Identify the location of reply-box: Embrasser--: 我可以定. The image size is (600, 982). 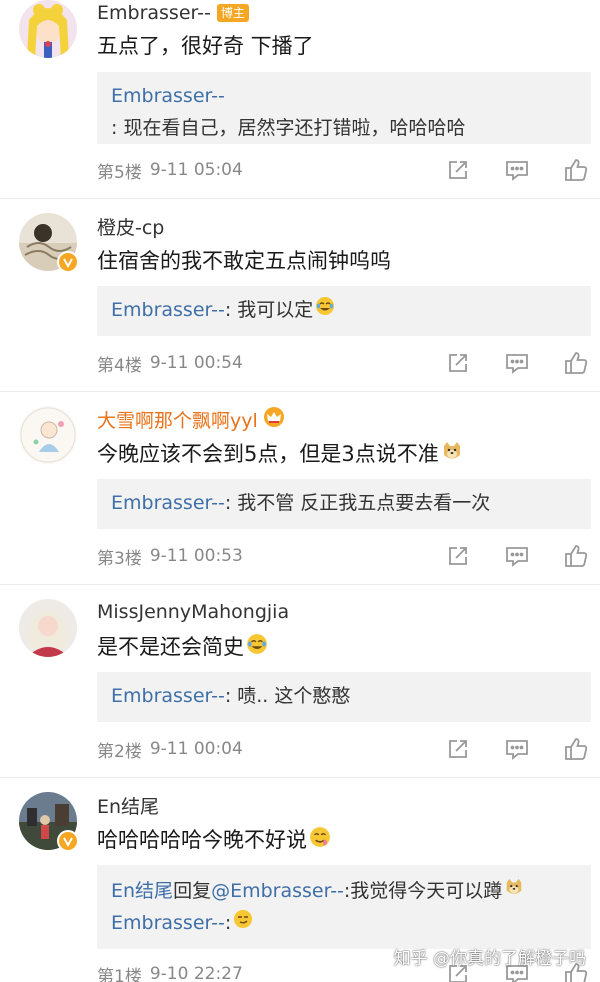
(344, 311).